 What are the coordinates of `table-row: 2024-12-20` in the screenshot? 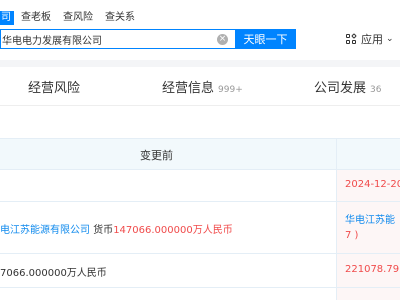 It's located at (200, 186).